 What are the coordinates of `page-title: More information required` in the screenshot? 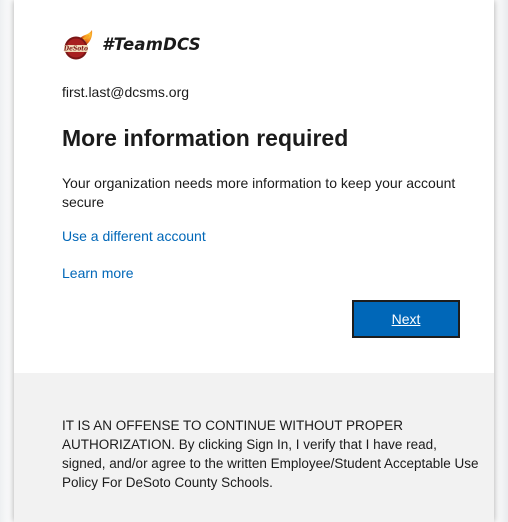 It's located at (205, 138).